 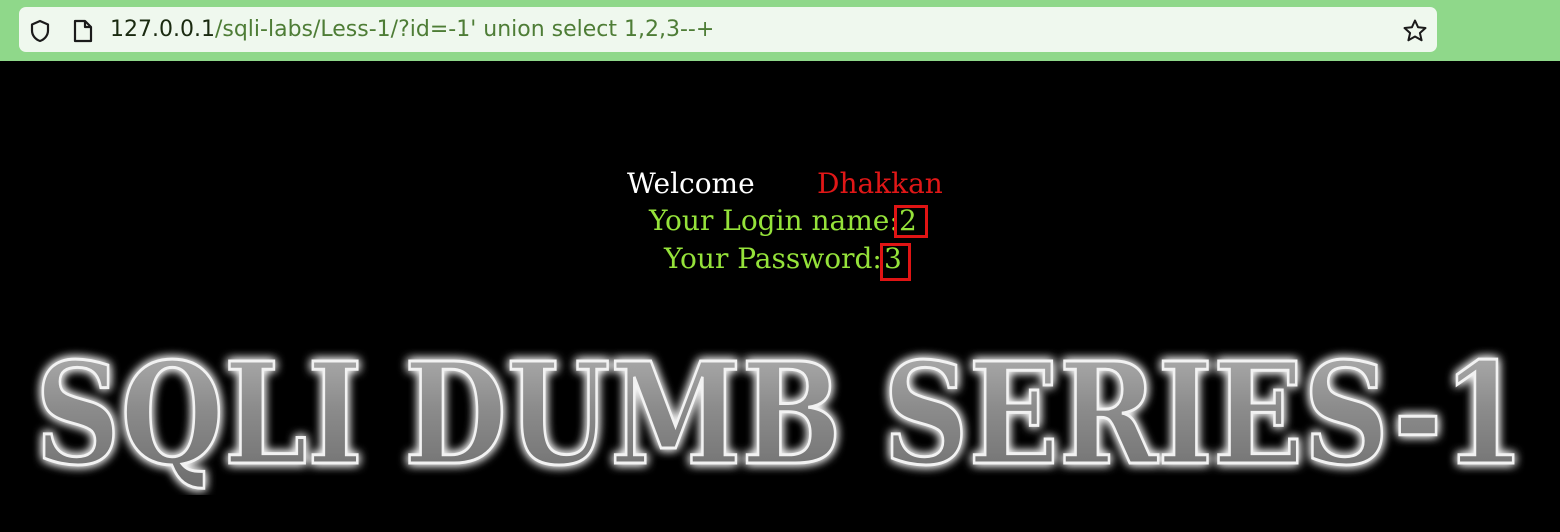 I want to click on login-name-label: Your Login name:, so click(x=774, y=220).